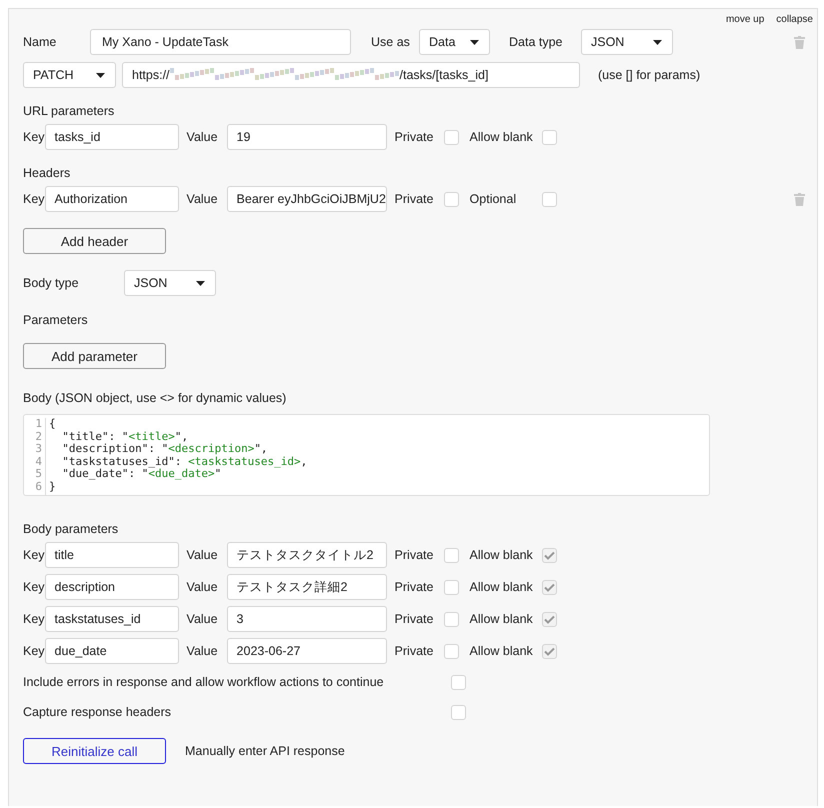 The width and height of the screenshot is (824, 808). Describe the element at coordinates (38, 449) in the screenshot. I see `line-number: 3` at that location.